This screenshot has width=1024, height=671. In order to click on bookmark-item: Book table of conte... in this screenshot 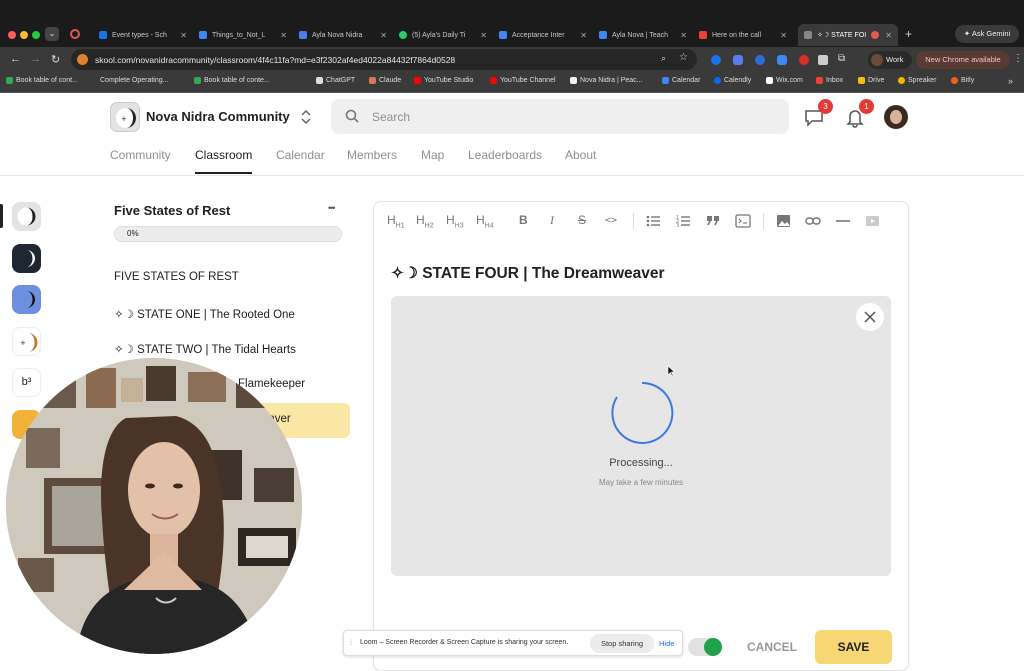, I will do `click(232, 80)`.